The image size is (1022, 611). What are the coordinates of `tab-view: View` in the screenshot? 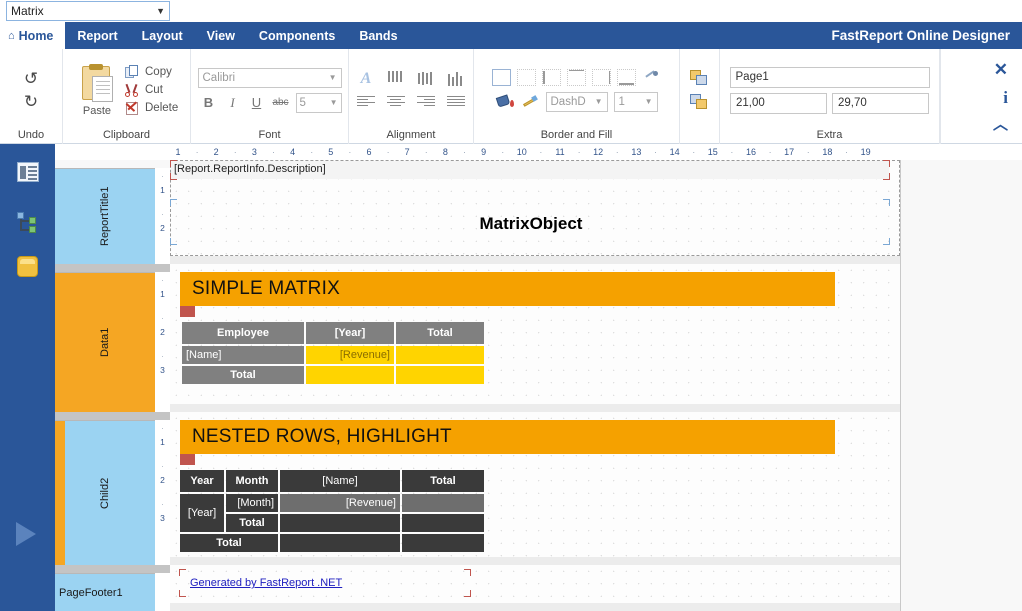 It's located at (221, 35).